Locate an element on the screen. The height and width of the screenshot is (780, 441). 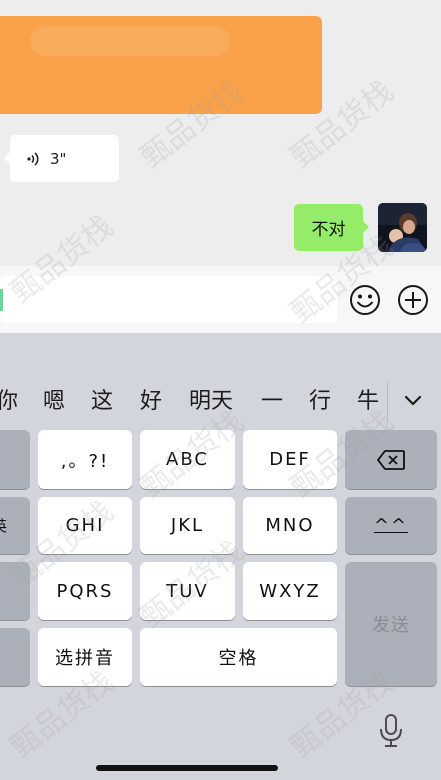
candidate-word: 牛 is located at coordinates (368, 402).